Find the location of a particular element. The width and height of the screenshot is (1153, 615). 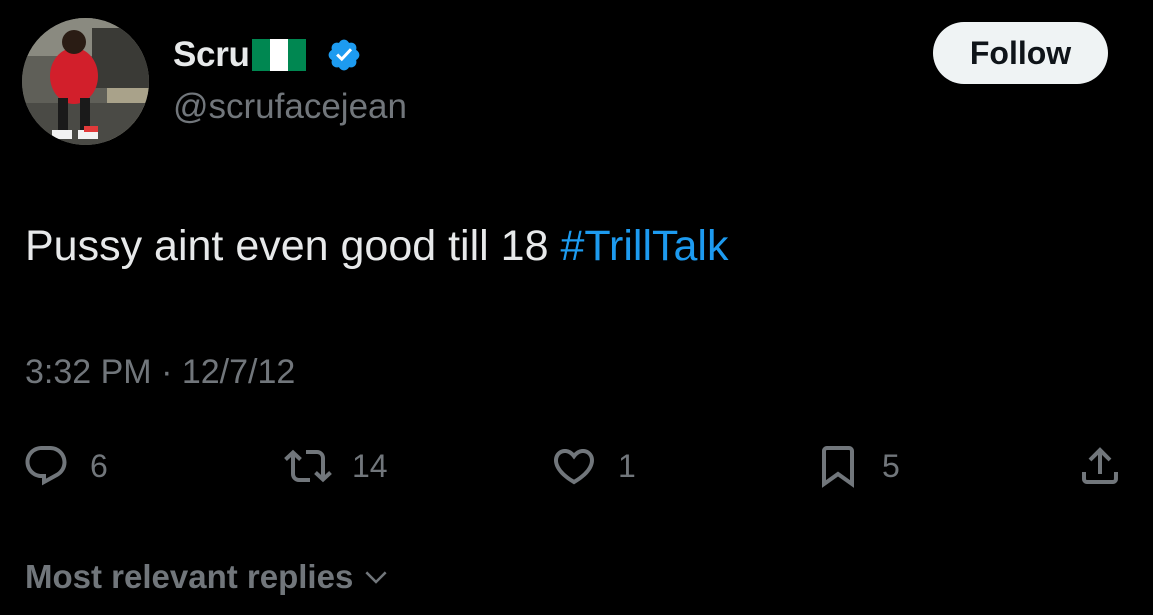

display-name-row: Scru is located at coordinates (267, 55).